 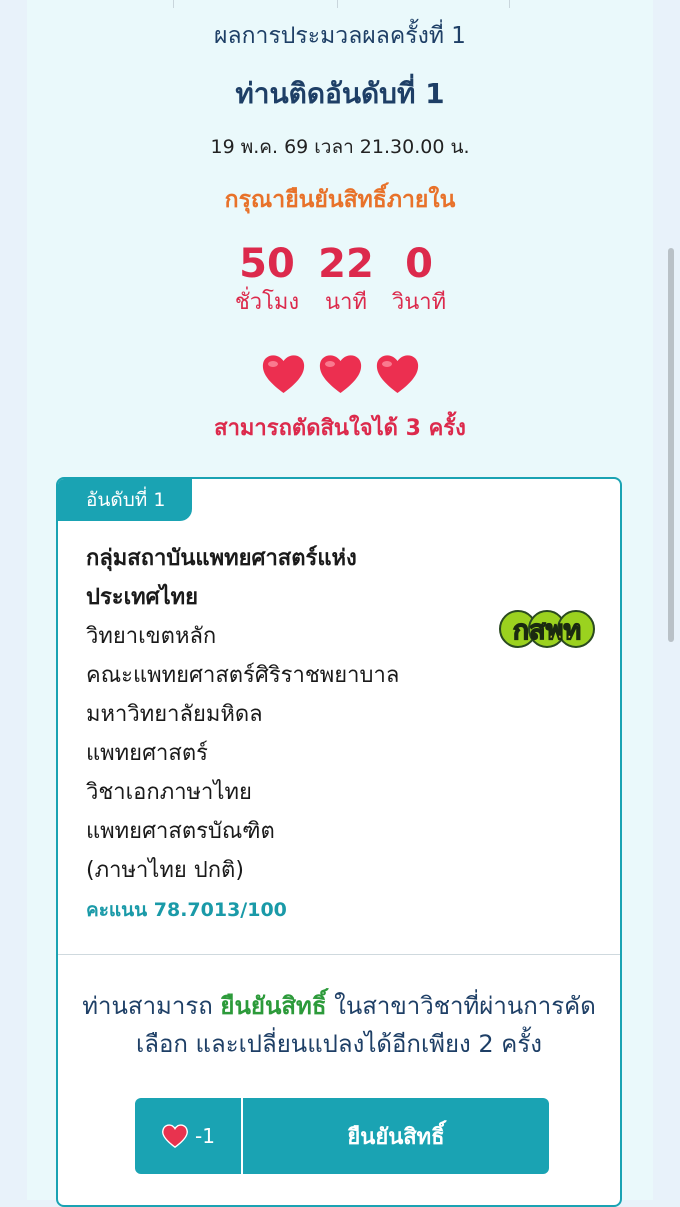 What do you see at coordinates (205, 1136) in the screenshot?
I see `heart-cost-value: -1` at bounding box center [205, 1136].